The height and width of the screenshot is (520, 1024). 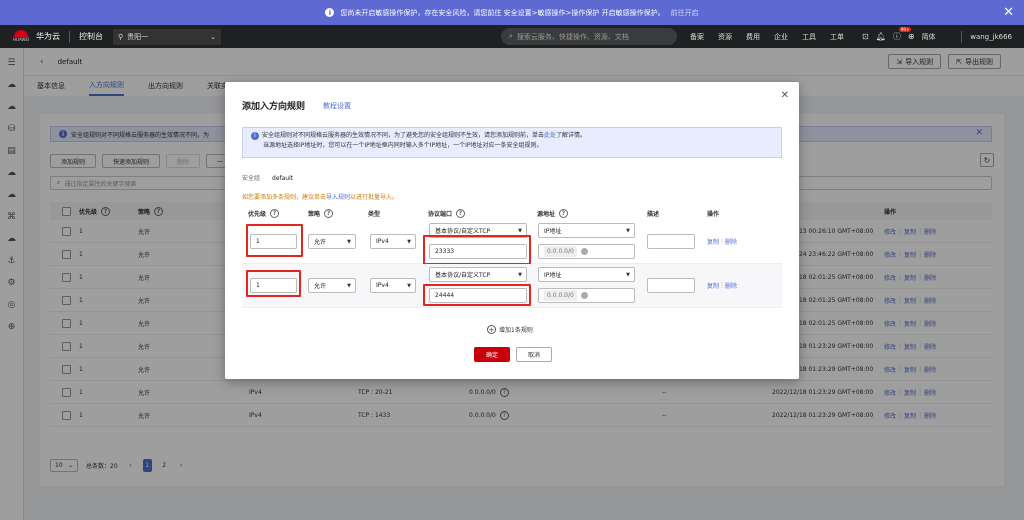 I want to click on cancel-button: 取消, so click(x=534, y=354).